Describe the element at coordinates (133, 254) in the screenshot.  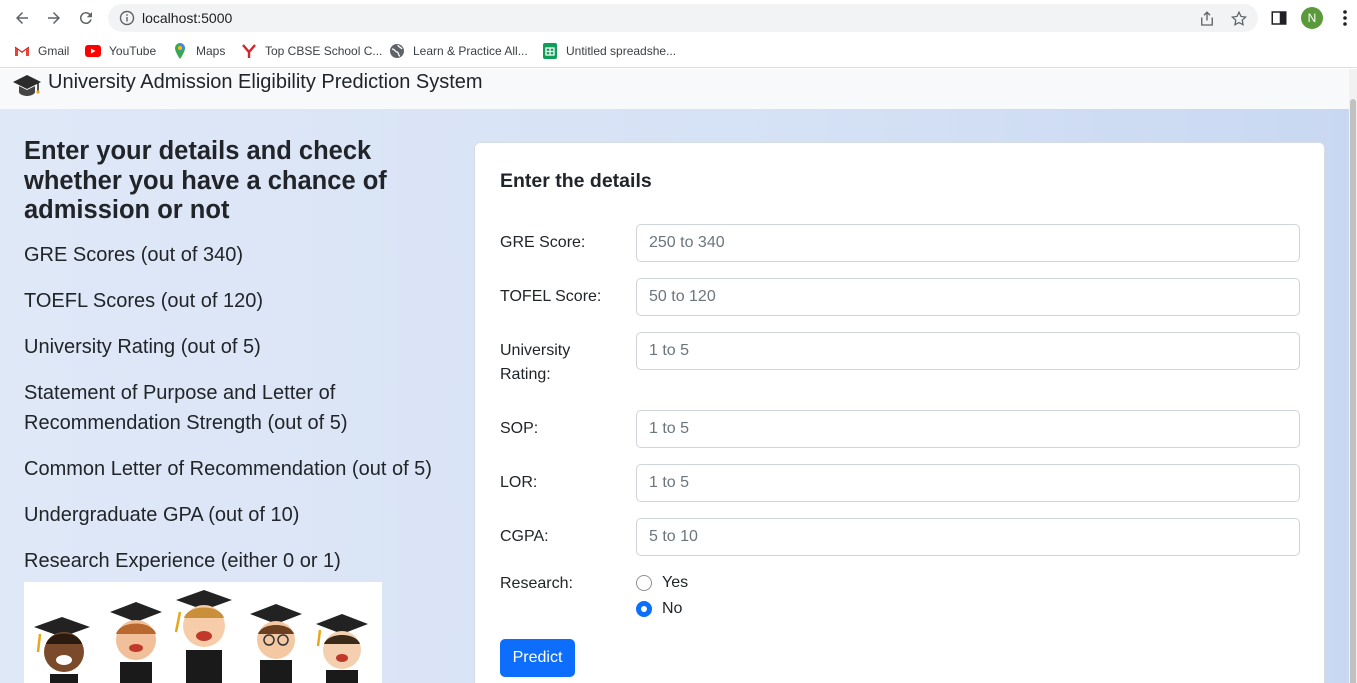
I see `criteria-item: GRE Scores (out of 340)` at that location.